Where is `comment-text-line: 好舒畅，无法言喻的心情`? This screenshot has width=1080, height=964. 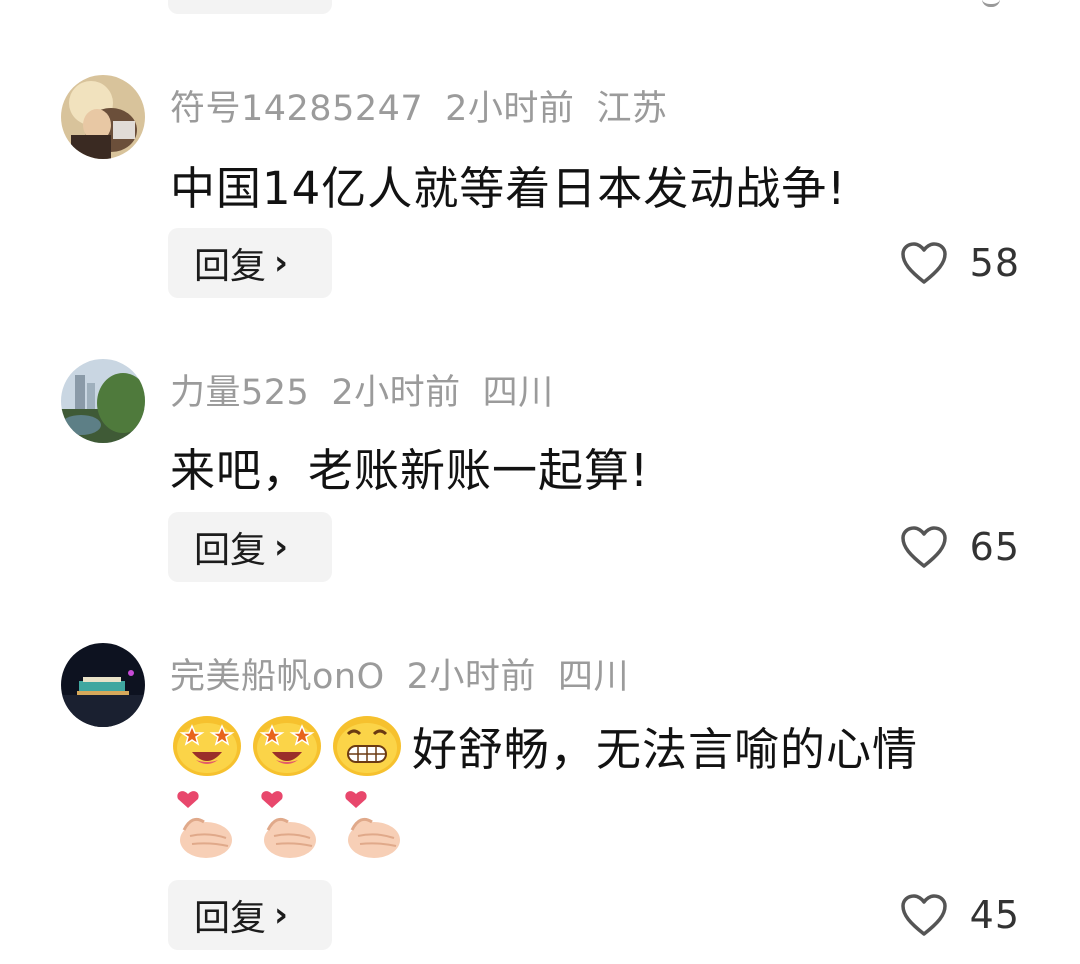
comment-text-line: 好舒畅，无法言喻的心情 is located at coordinates (544, 745).